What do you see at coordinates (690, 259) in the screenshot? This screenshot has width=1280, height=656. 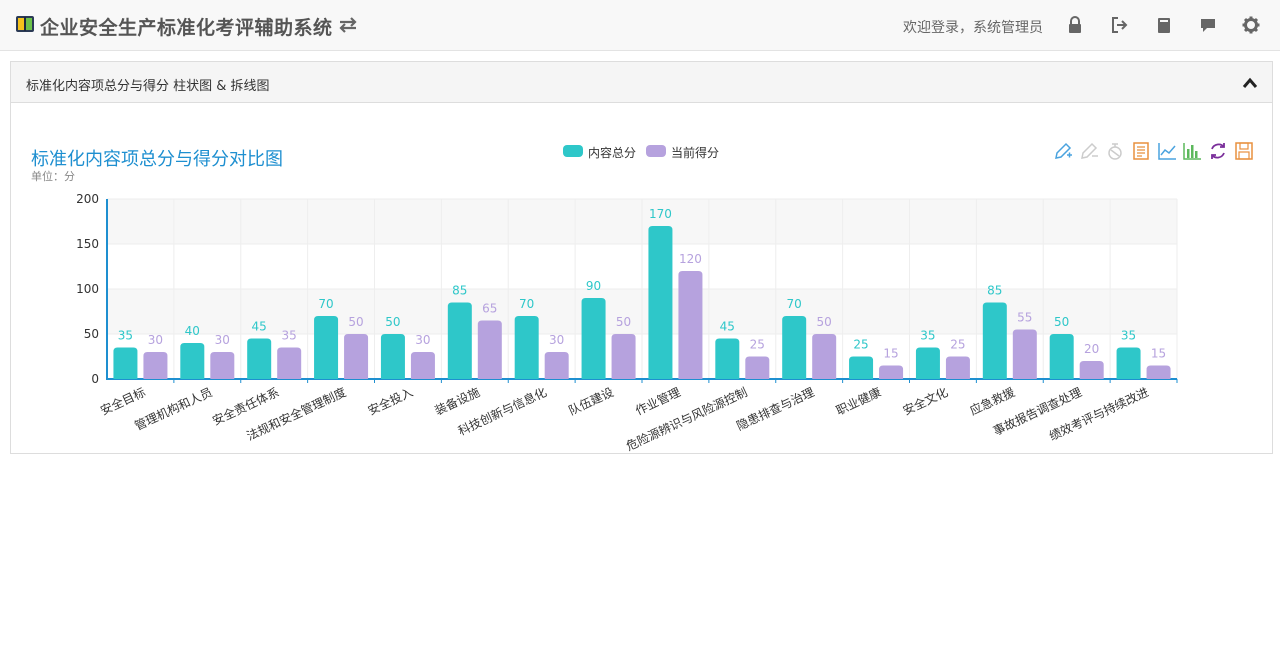 I see `data-label: 120` at bounding box center [690, 259].